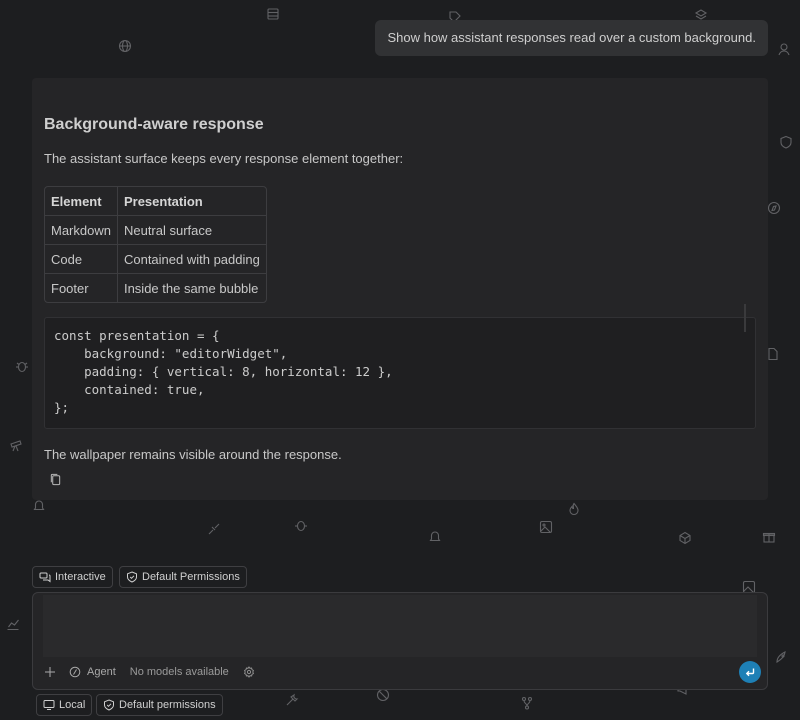 This screenshot has width=800, height=720. I want to click on interactive-label: Interactive, so click(80, 577).